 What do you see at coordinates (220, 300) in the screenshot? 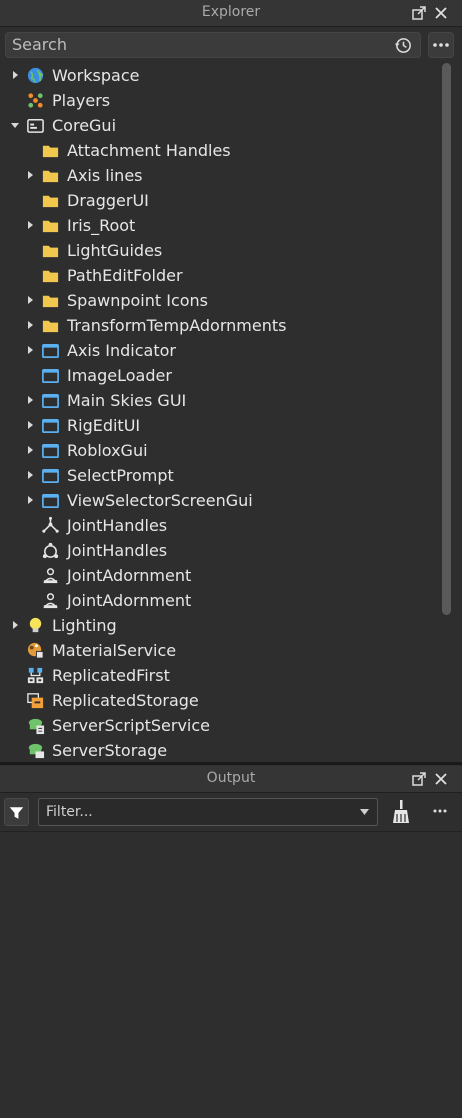
I see `tree-item: Spawnpoint Icons` at bounding box center [220, 300].